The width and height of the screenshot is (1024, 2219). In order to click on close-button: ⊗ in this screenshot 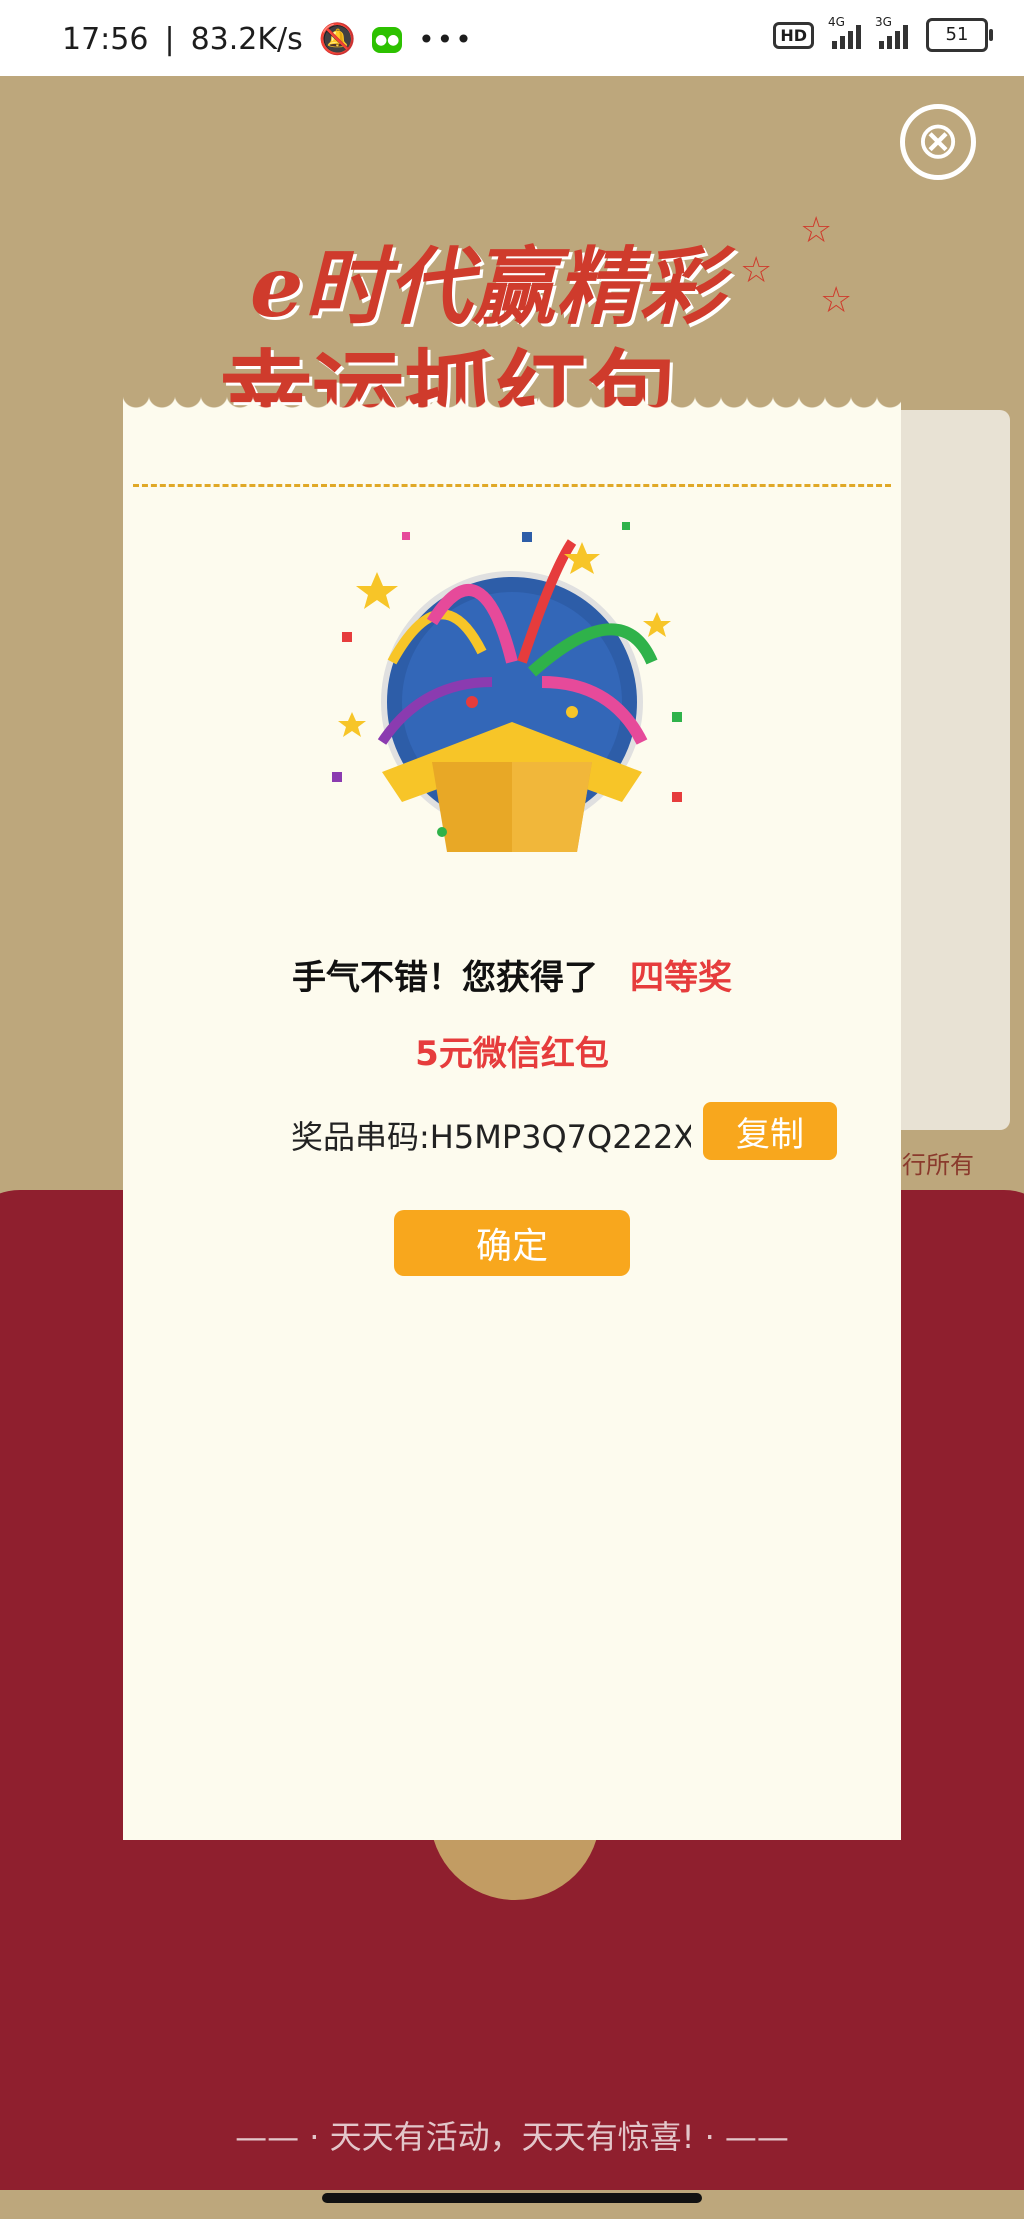, I will do `click(938, 142)`.